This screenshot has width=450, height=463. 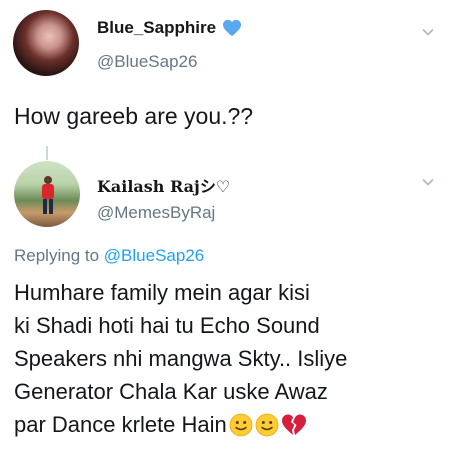 I want to click on person-figure, so click(x=48, y=195).